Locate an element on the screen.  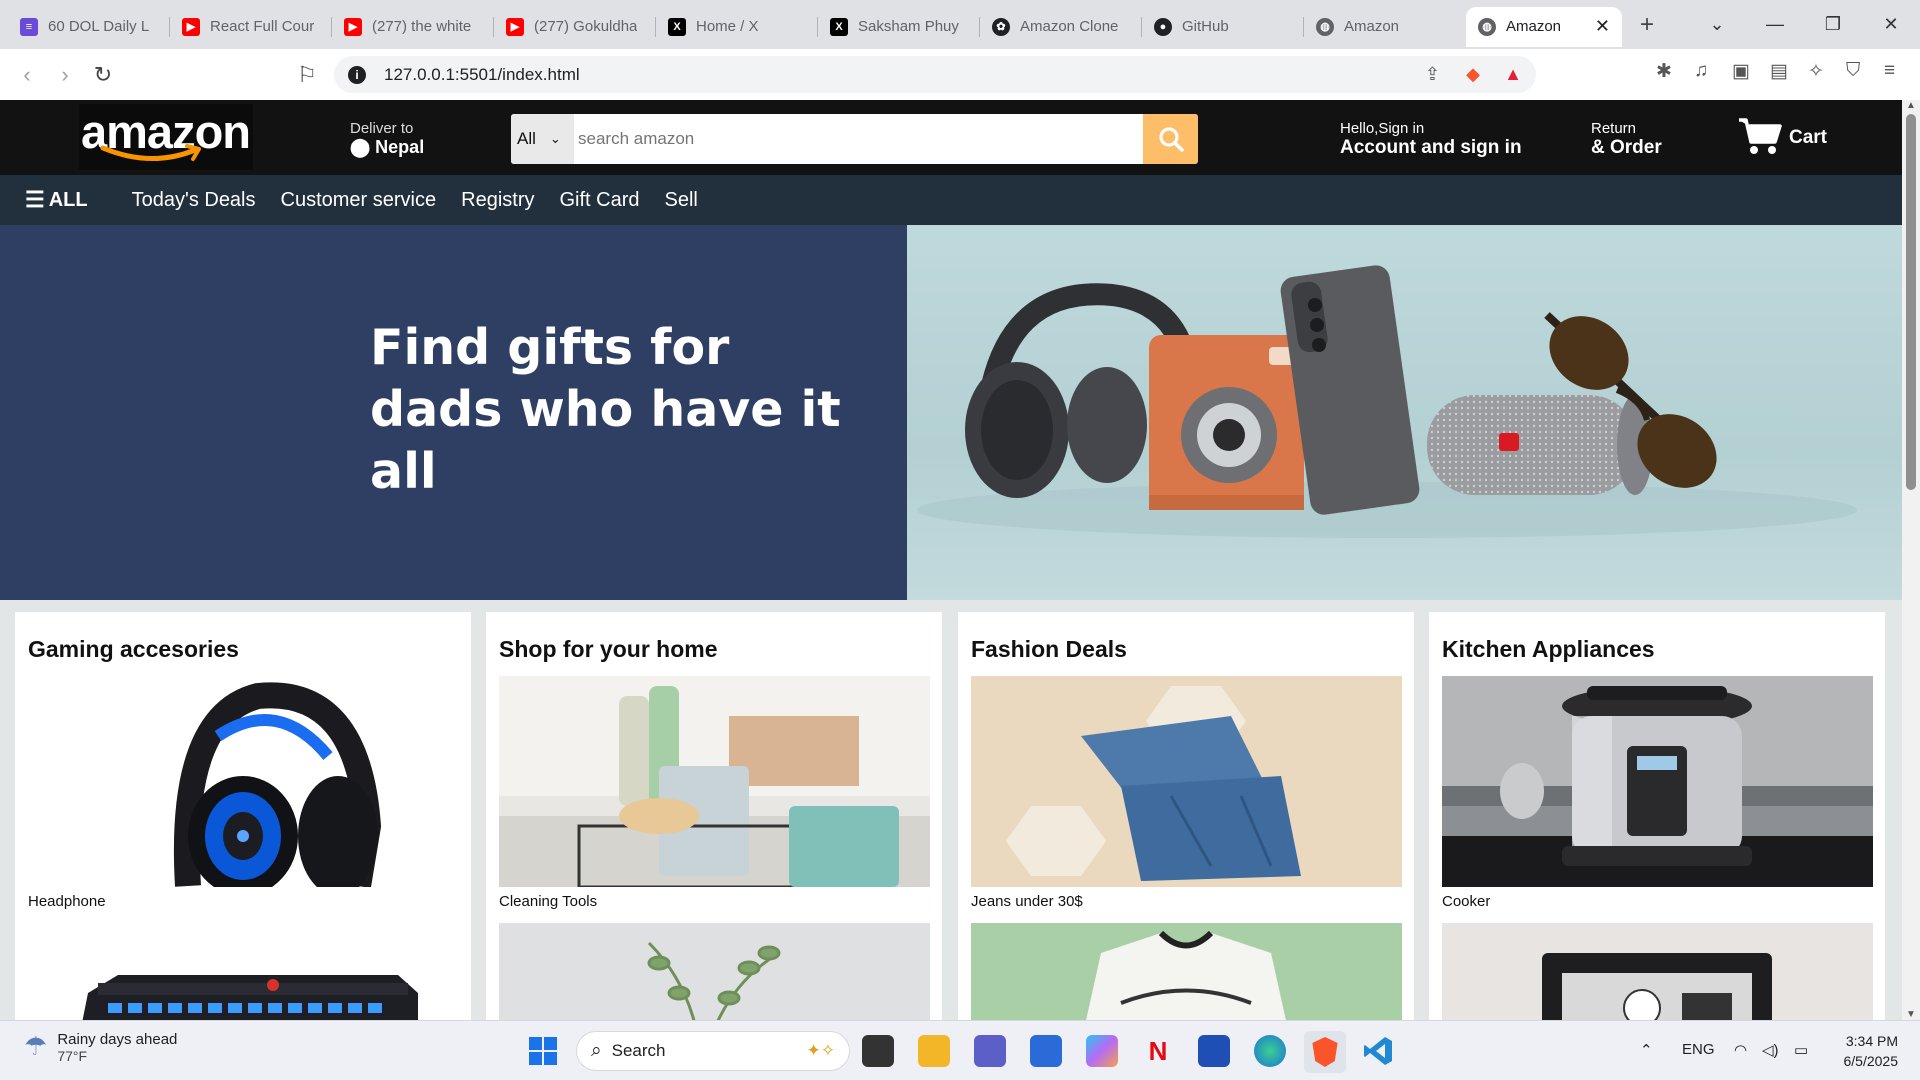
close-tab-icon: ✕ is located at coordinates (1602, 26).